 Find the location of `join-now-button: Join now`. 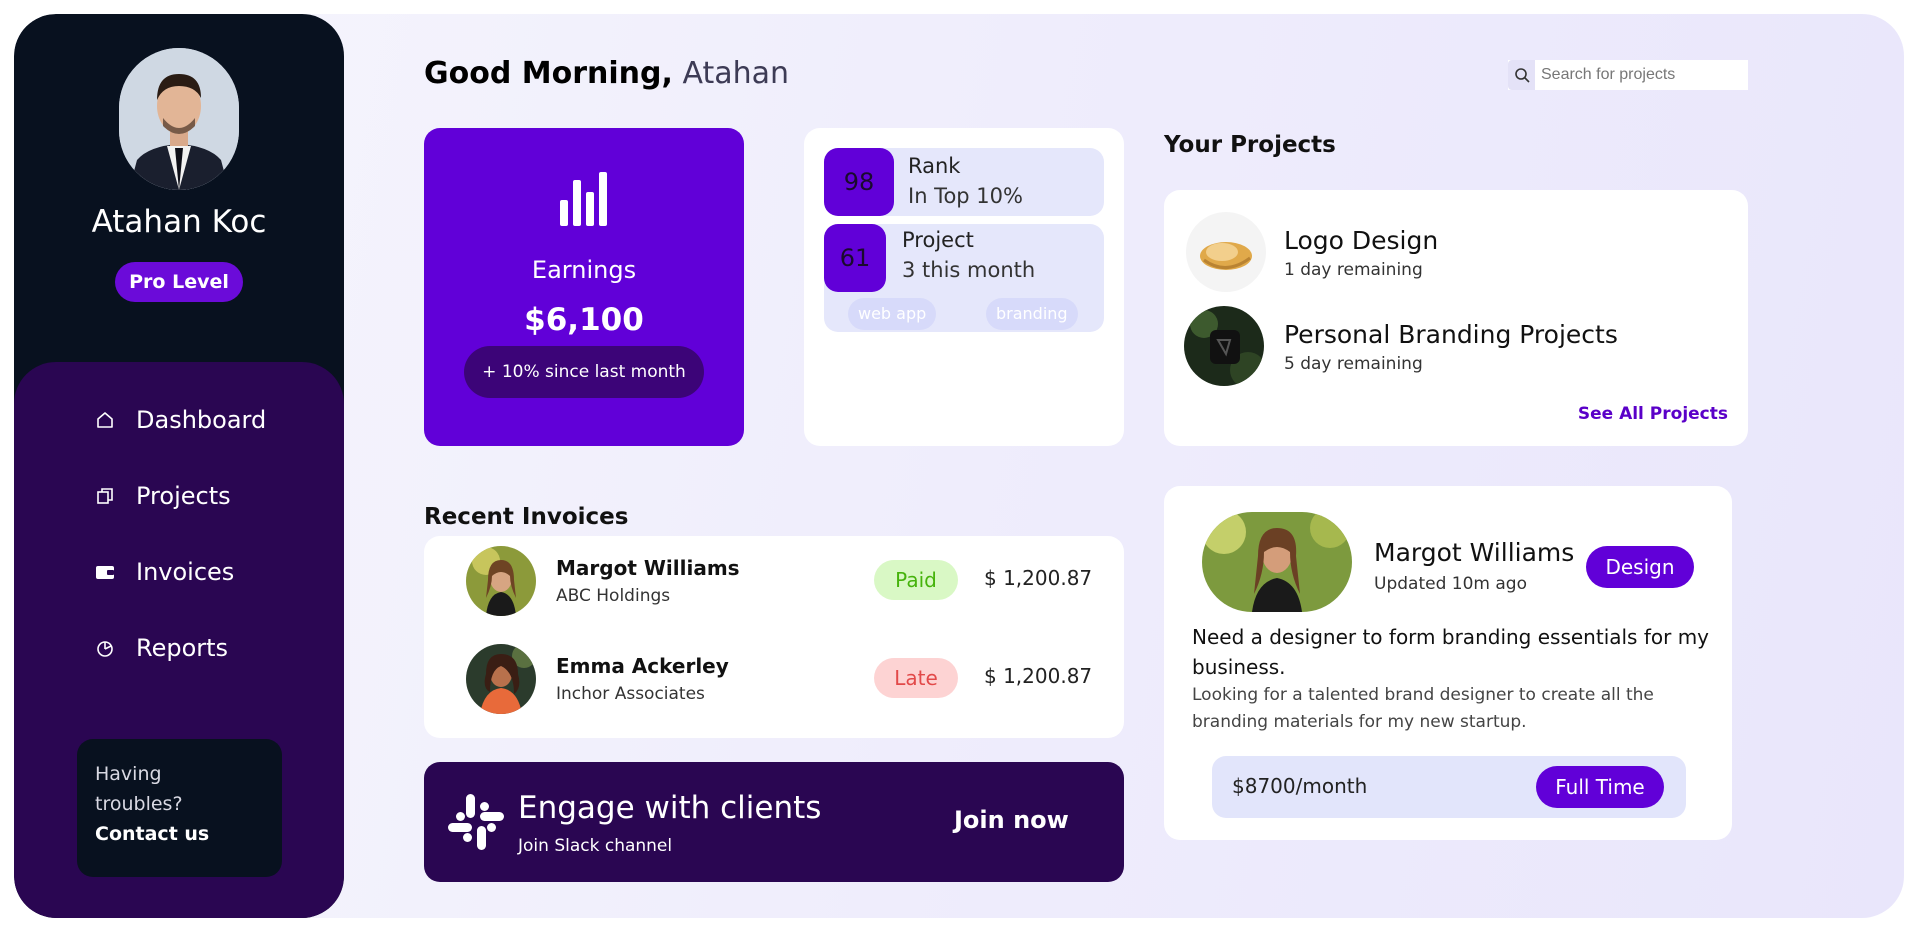

join-now-button: Join now is located at coordinates (1011, 820).